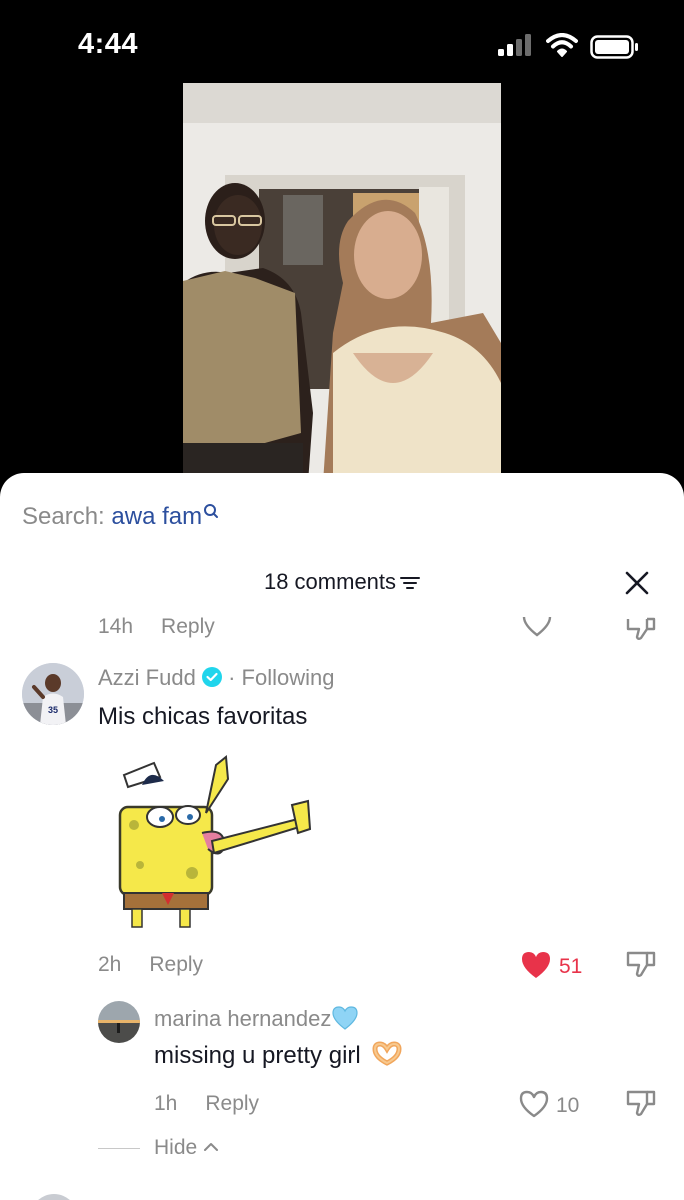 The image size is (684, 1200). I want to click on search-query: awa fam, so click(156, 516).